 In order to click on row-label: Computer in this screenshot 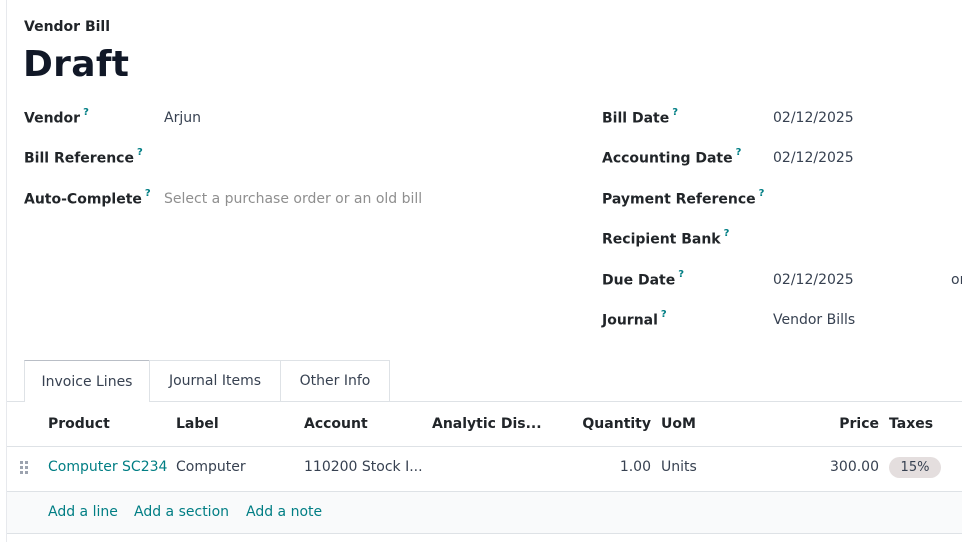, I will do `click(238, 467)`.